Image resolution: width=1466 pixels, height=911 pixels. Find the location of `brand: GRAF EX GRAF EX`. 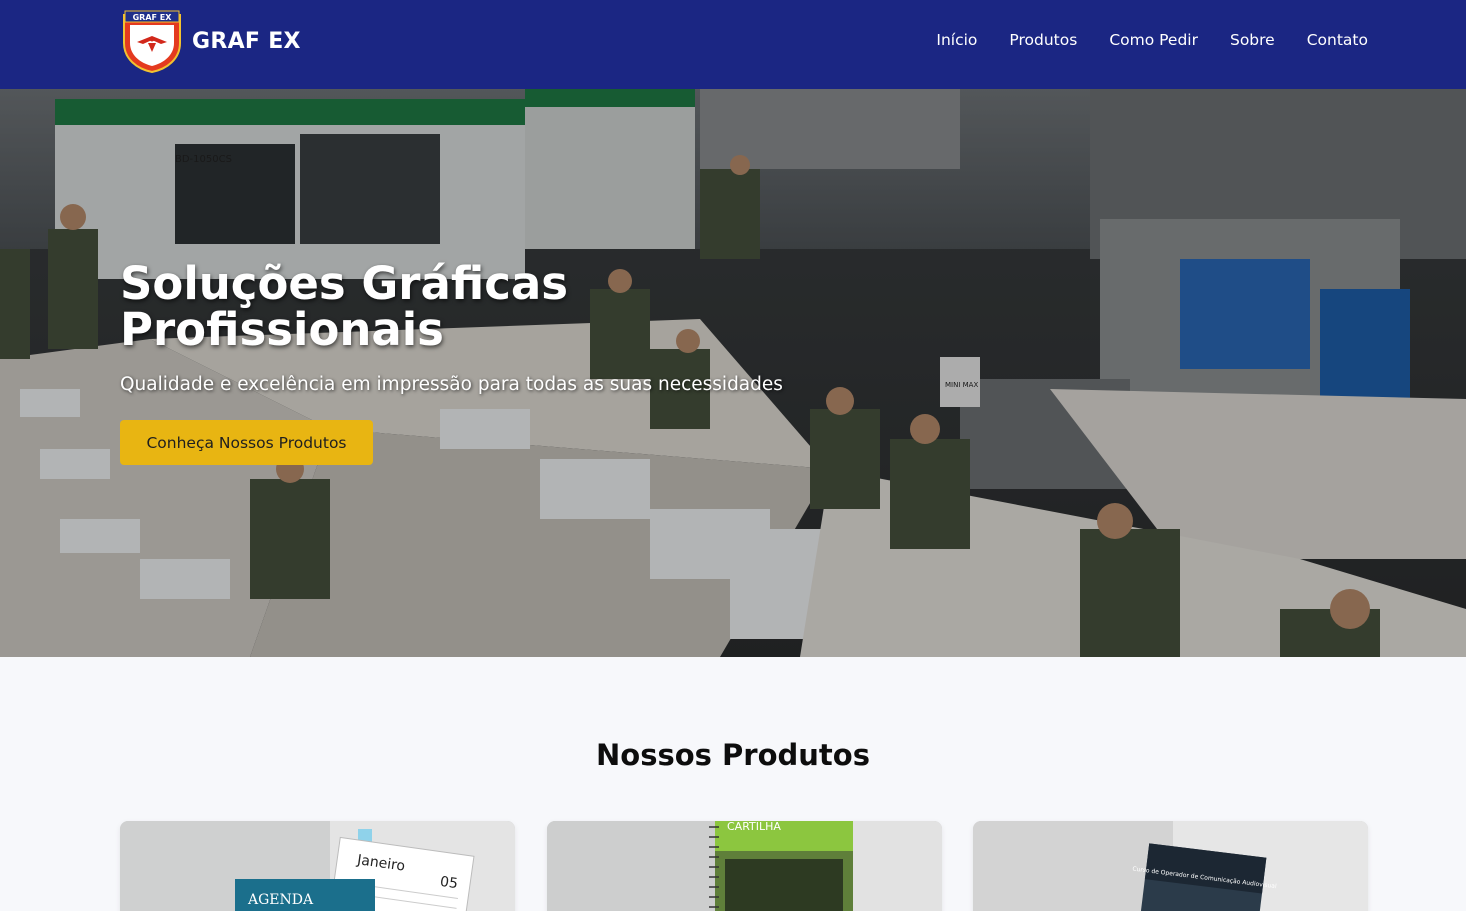

brand: GRAF EX GRAF EX is located at coordinates (211, 41).